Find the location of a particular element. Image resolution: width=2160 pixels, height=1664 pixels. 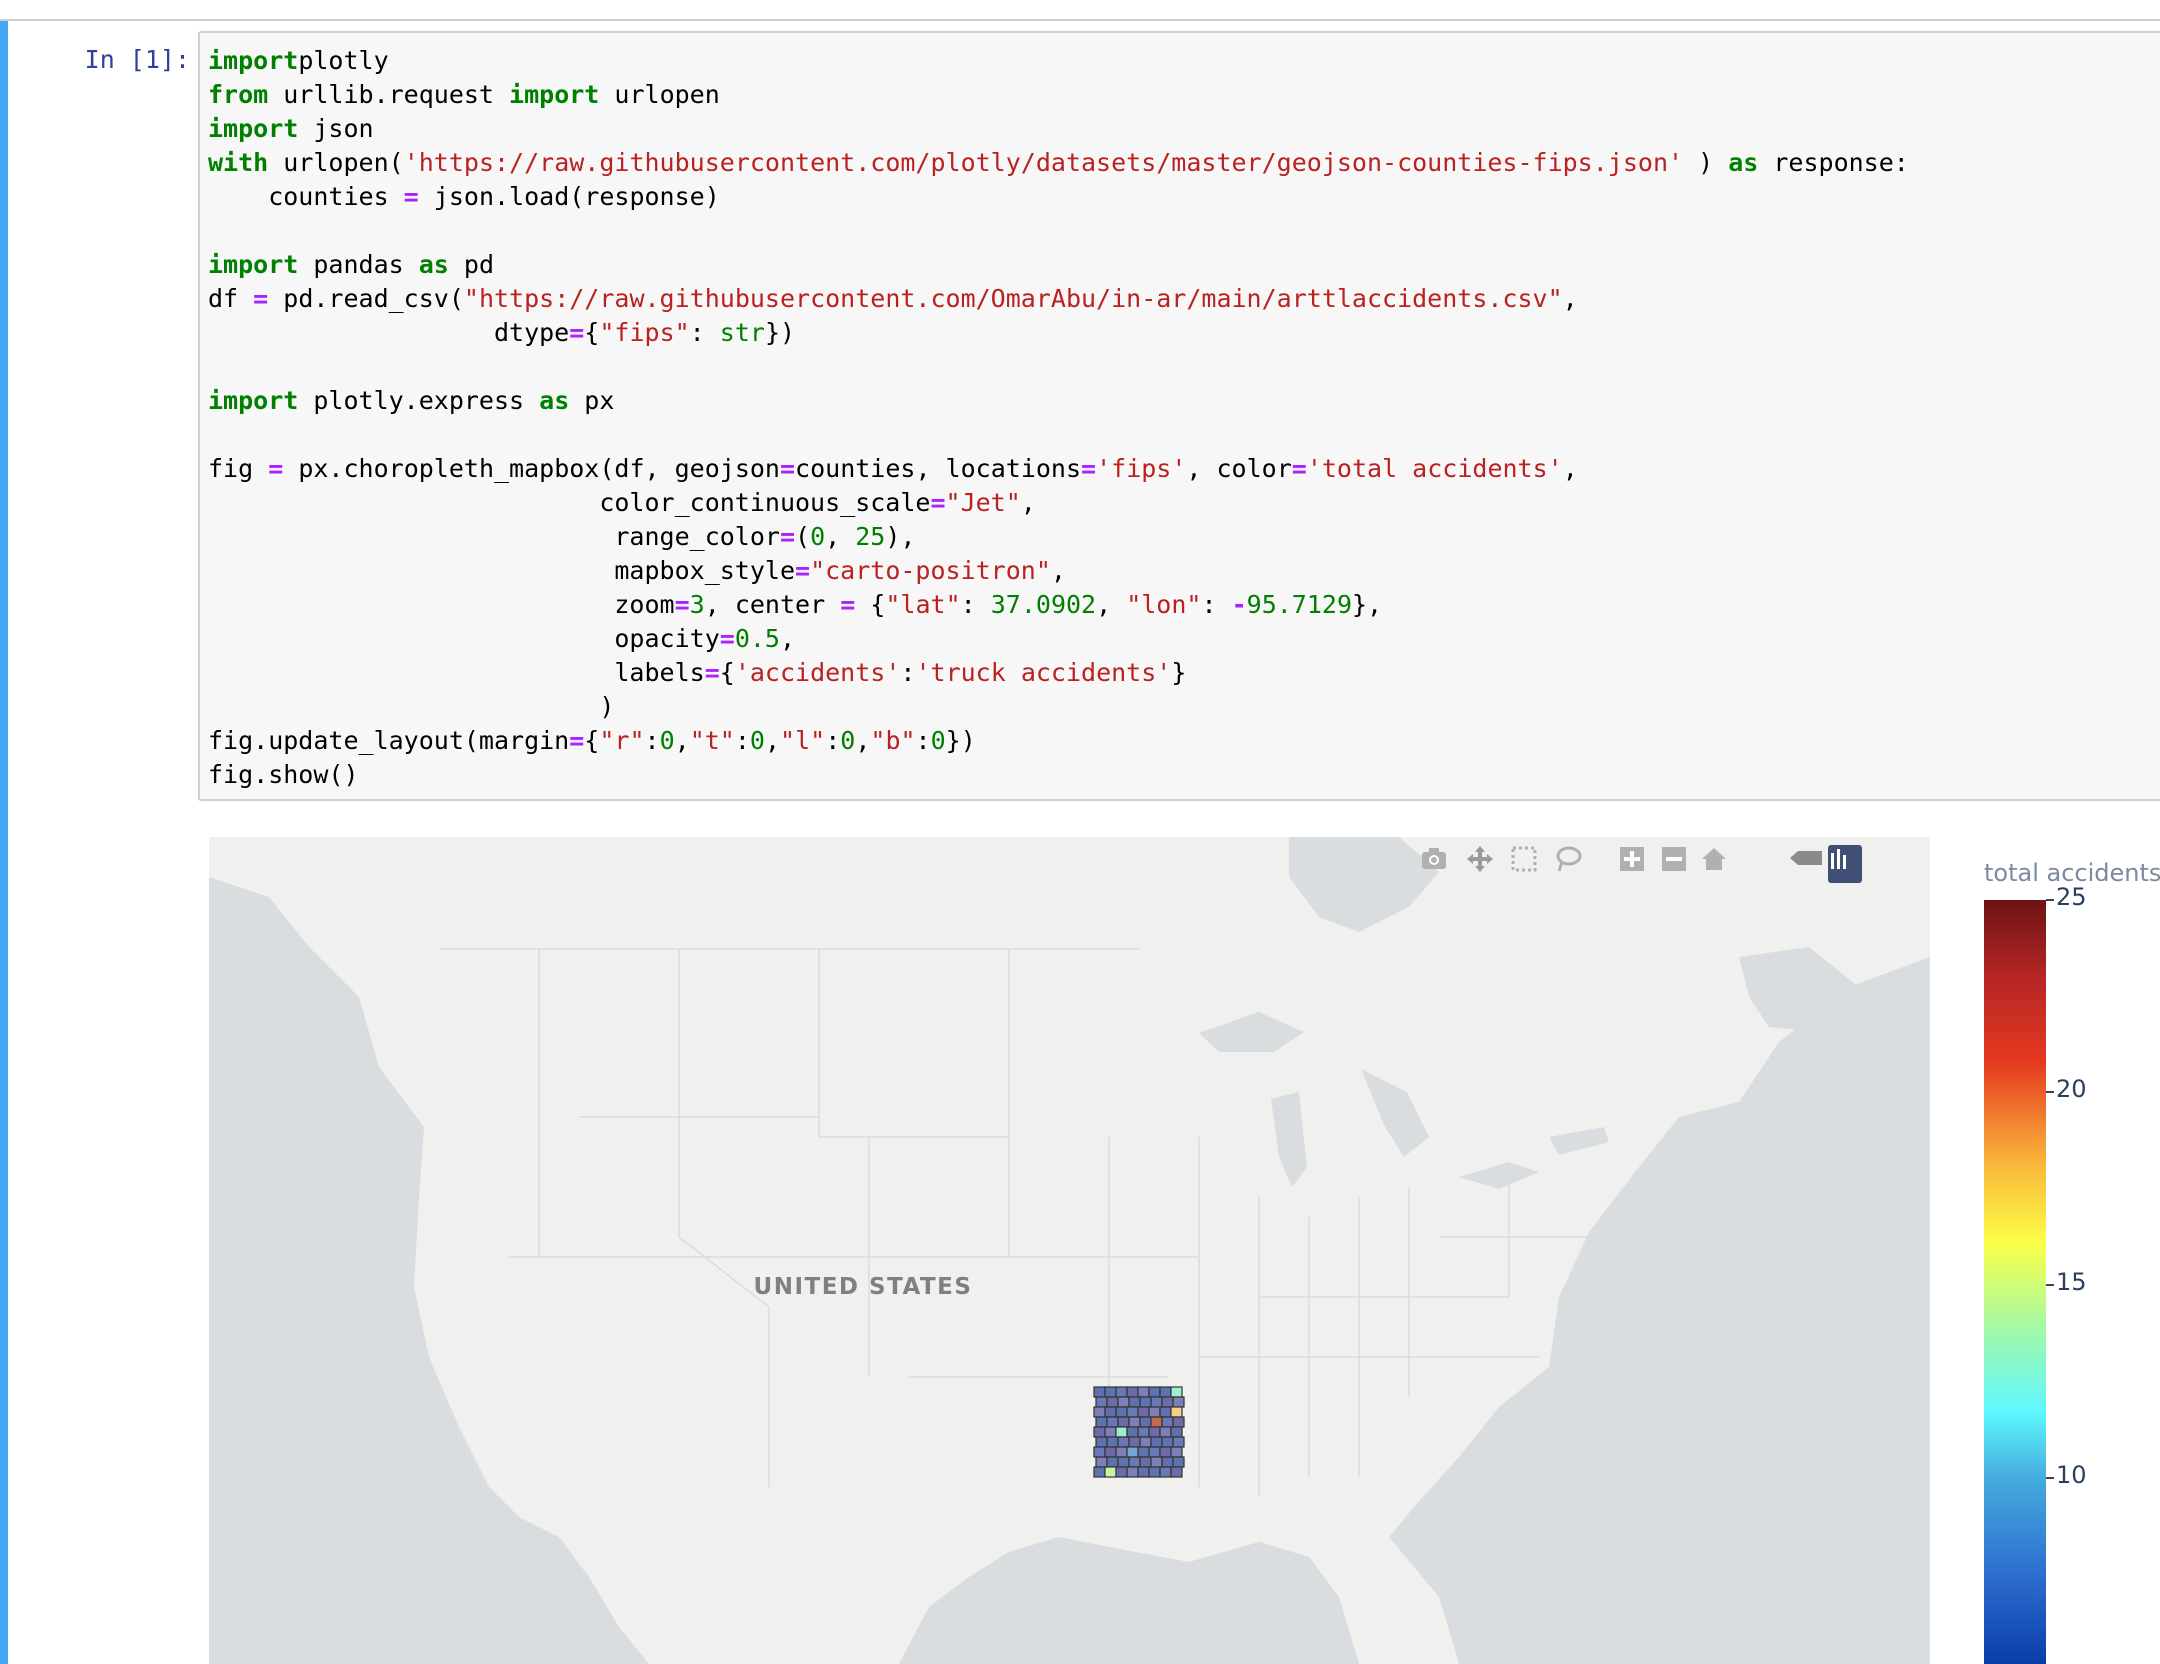

code-token: as is located at coordinates (433, 264).